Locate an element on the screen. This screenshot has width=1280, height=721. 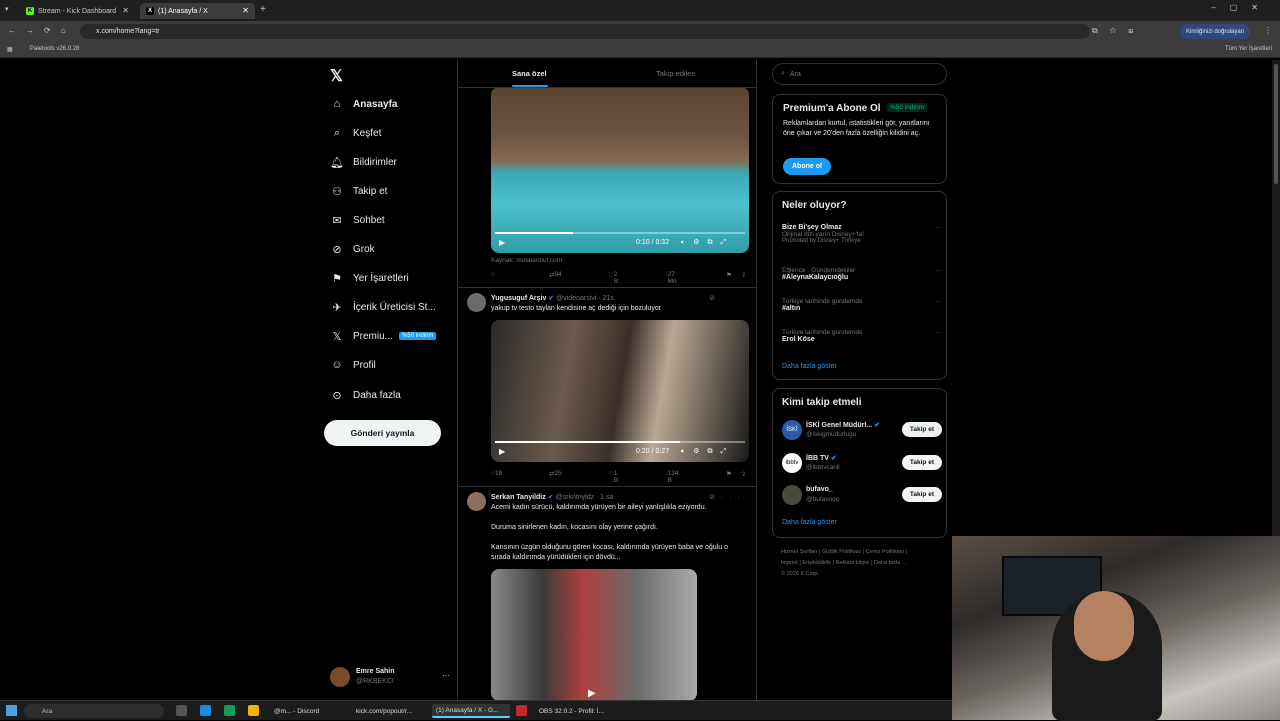
sidebar-item-grok: ⊘ Grok is located at coordinates (352, 249).